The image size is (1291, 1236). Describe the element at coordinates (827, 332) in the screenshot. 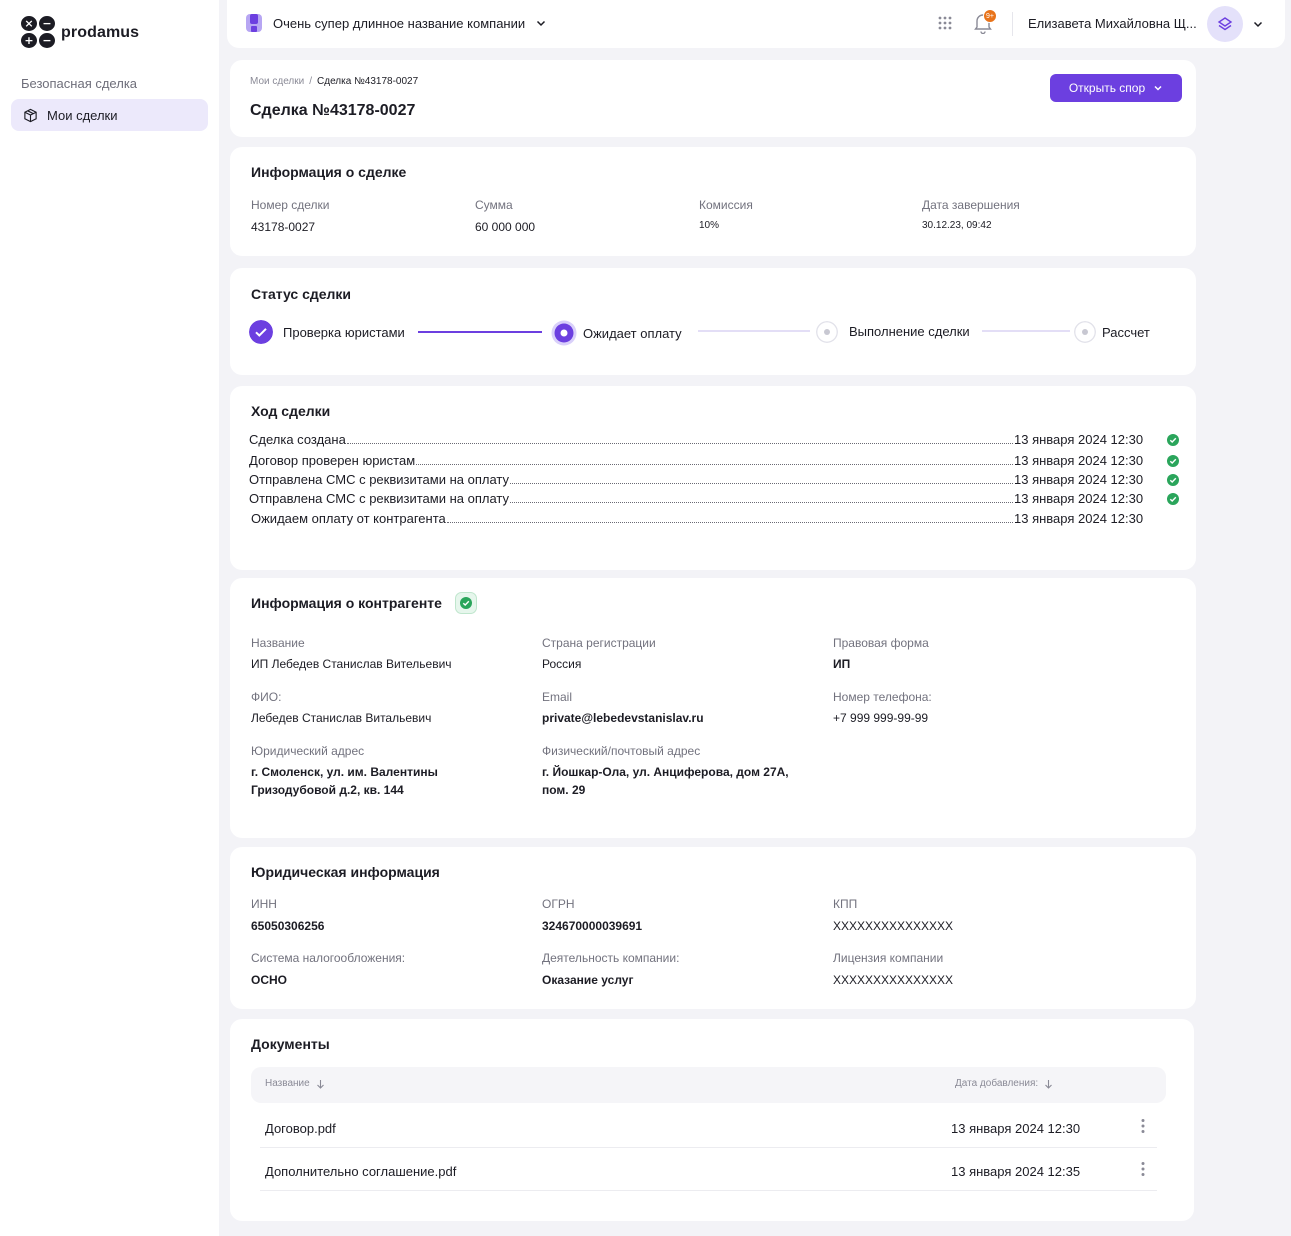

I see `pending-step-icon` at that location.